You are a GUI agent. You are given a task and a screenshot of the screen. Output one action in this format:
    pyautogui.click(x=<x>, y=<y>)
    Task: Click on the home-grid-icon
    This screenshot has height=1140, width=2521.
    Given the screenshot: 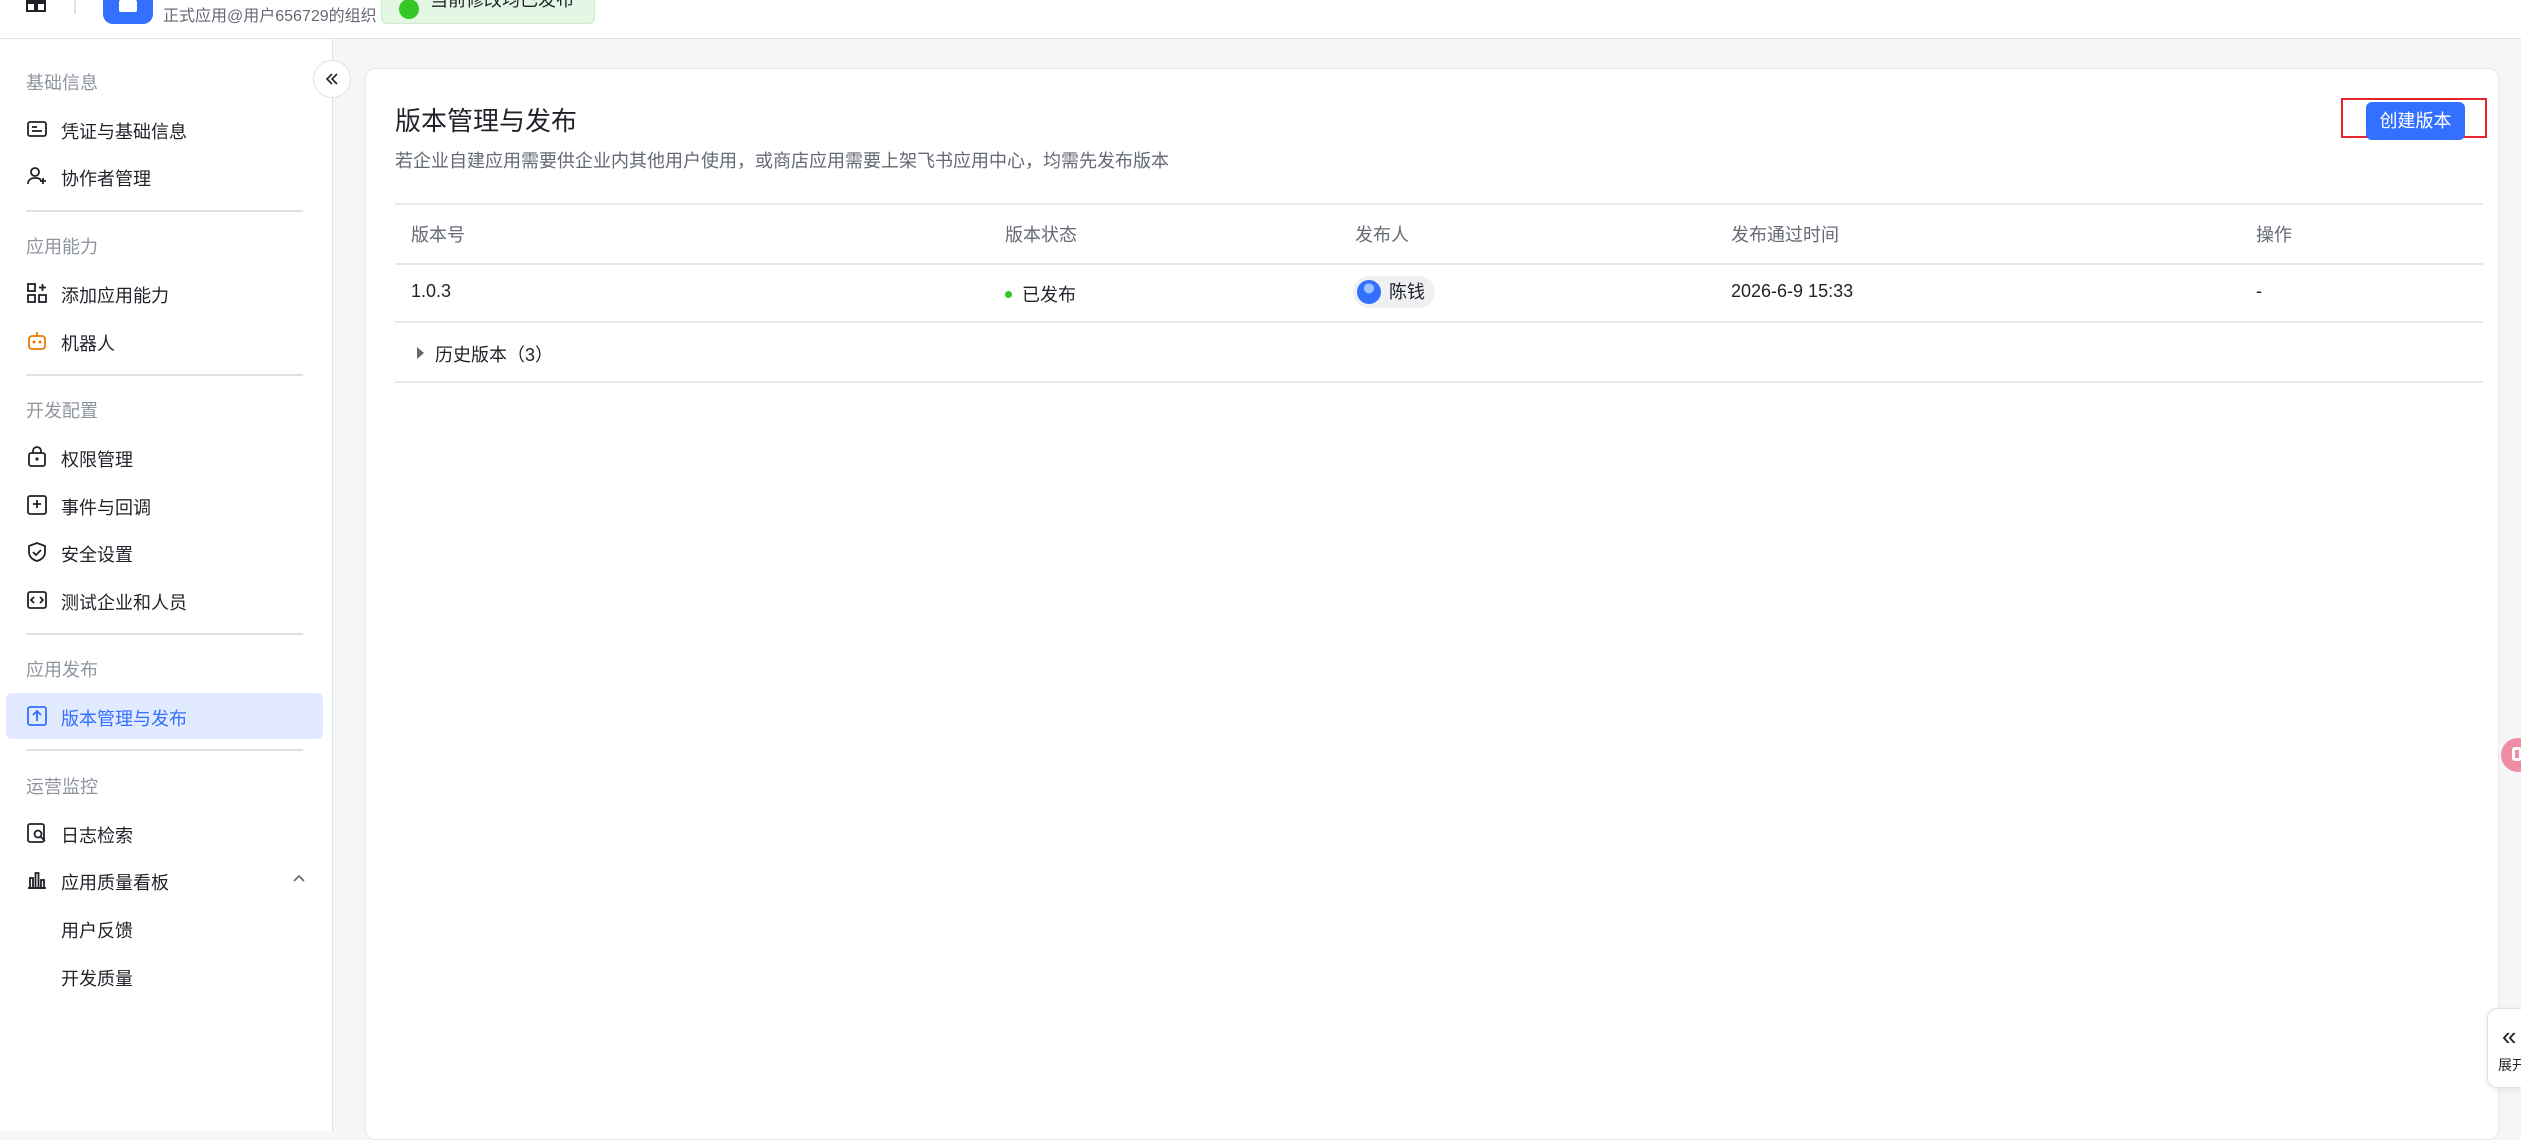 What is the action you would take?
    pyautogui.click(x=36, y=7)
    